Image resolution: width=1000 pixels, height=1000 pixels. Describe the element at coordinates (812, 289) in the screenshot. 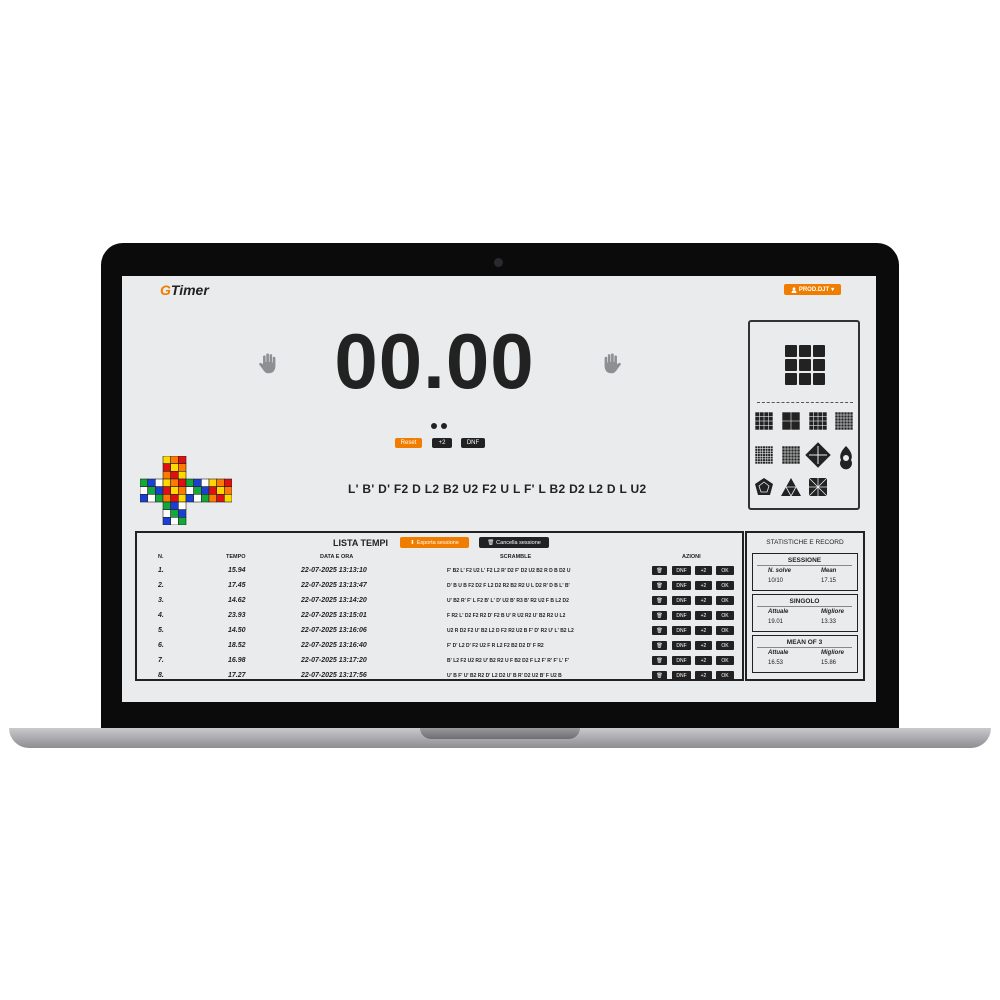

I see `user-menu-button: PROD.DJT ▾` at that location.